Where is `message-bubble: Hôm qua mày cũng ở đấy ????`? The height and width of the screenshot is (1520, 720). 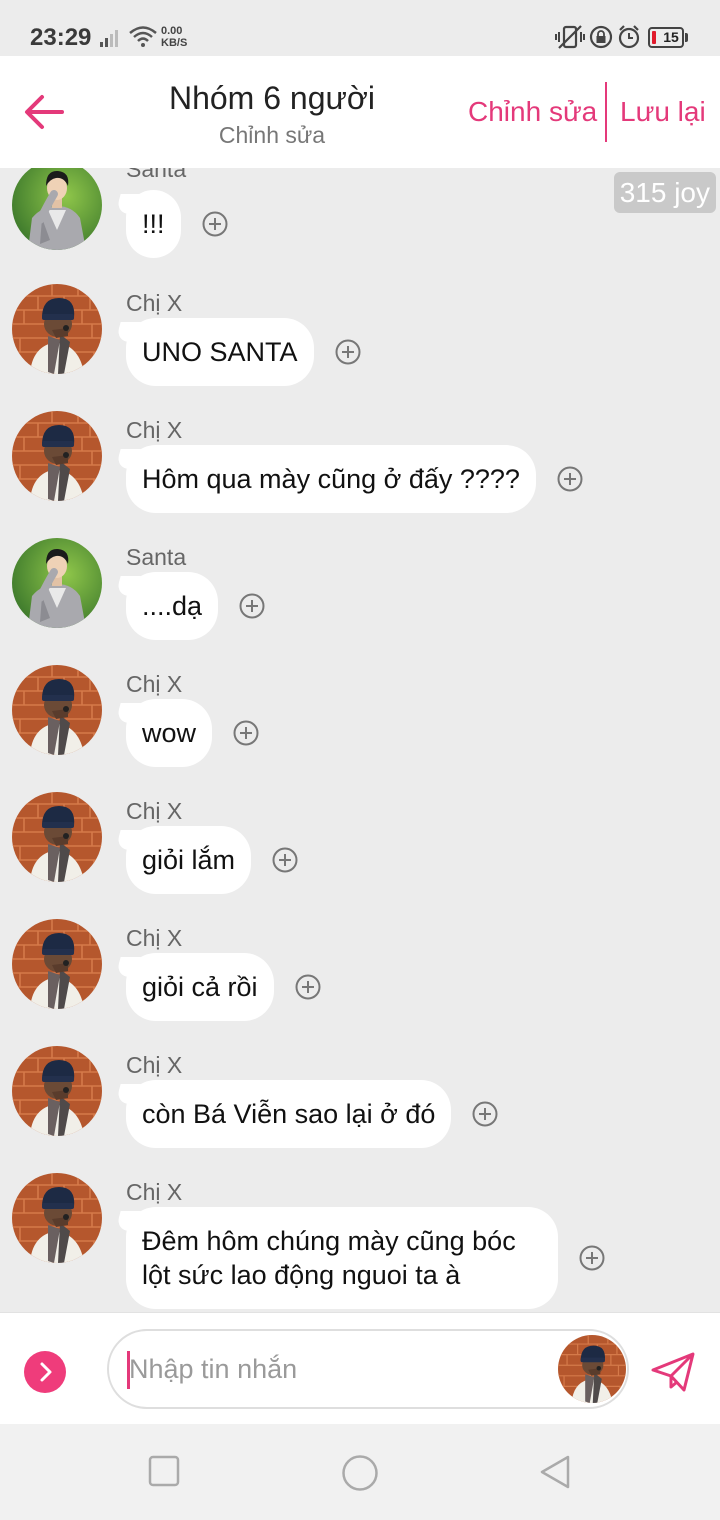 message-bubble: Hôm qua mày cũng ở đấy ???? is located at coordinates (331, 479).